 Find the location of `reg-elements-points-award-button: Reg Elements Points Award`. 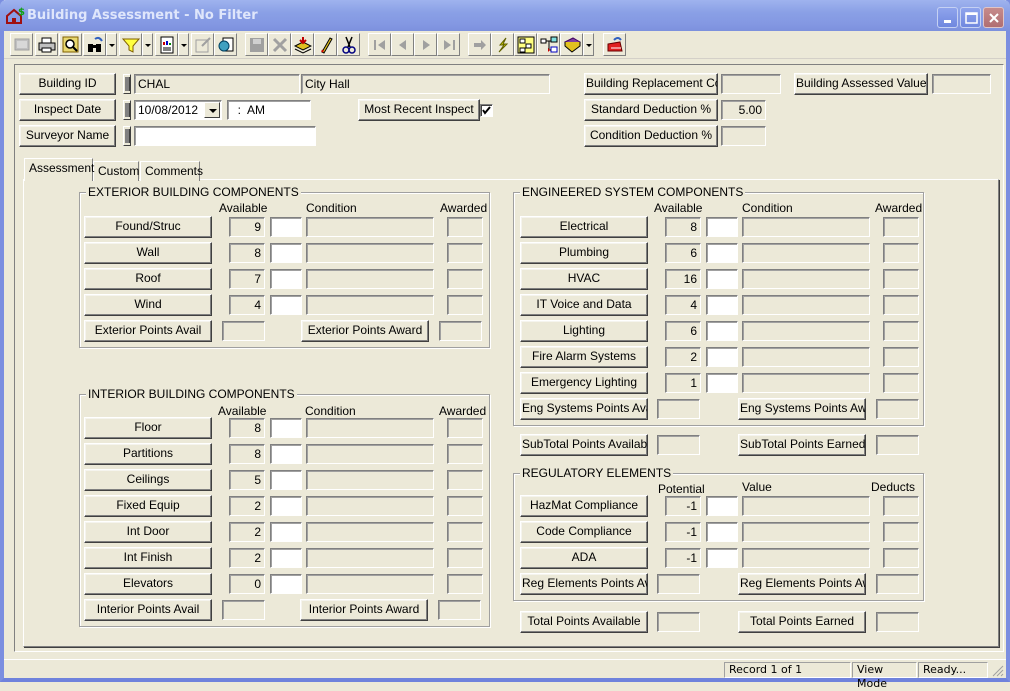

reg-elements-points-award-button: Reg Elements Points Award is located at coordinates (802, 584).